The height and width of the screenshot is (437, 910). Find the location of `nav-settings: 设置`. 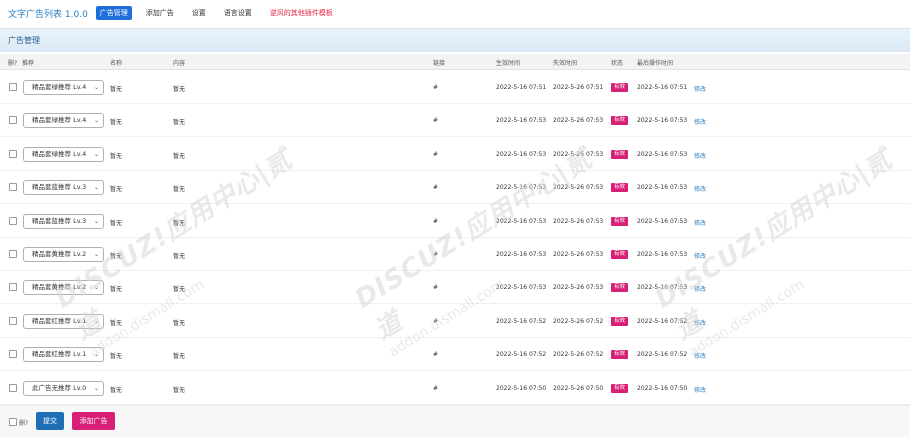

nav-settings: 设置 is located at coordinates (199, 13).